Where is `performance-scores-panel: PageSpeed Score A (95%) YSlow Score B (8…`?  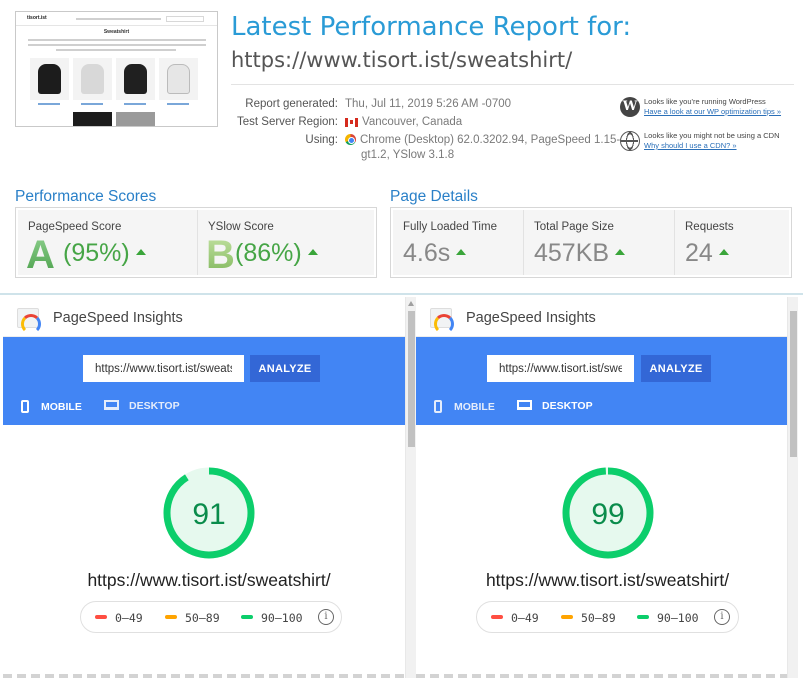
performance-scores-panel: PageSpeed Score A (95%) YSlow Score B (8… is located at coordinates (196, 242).